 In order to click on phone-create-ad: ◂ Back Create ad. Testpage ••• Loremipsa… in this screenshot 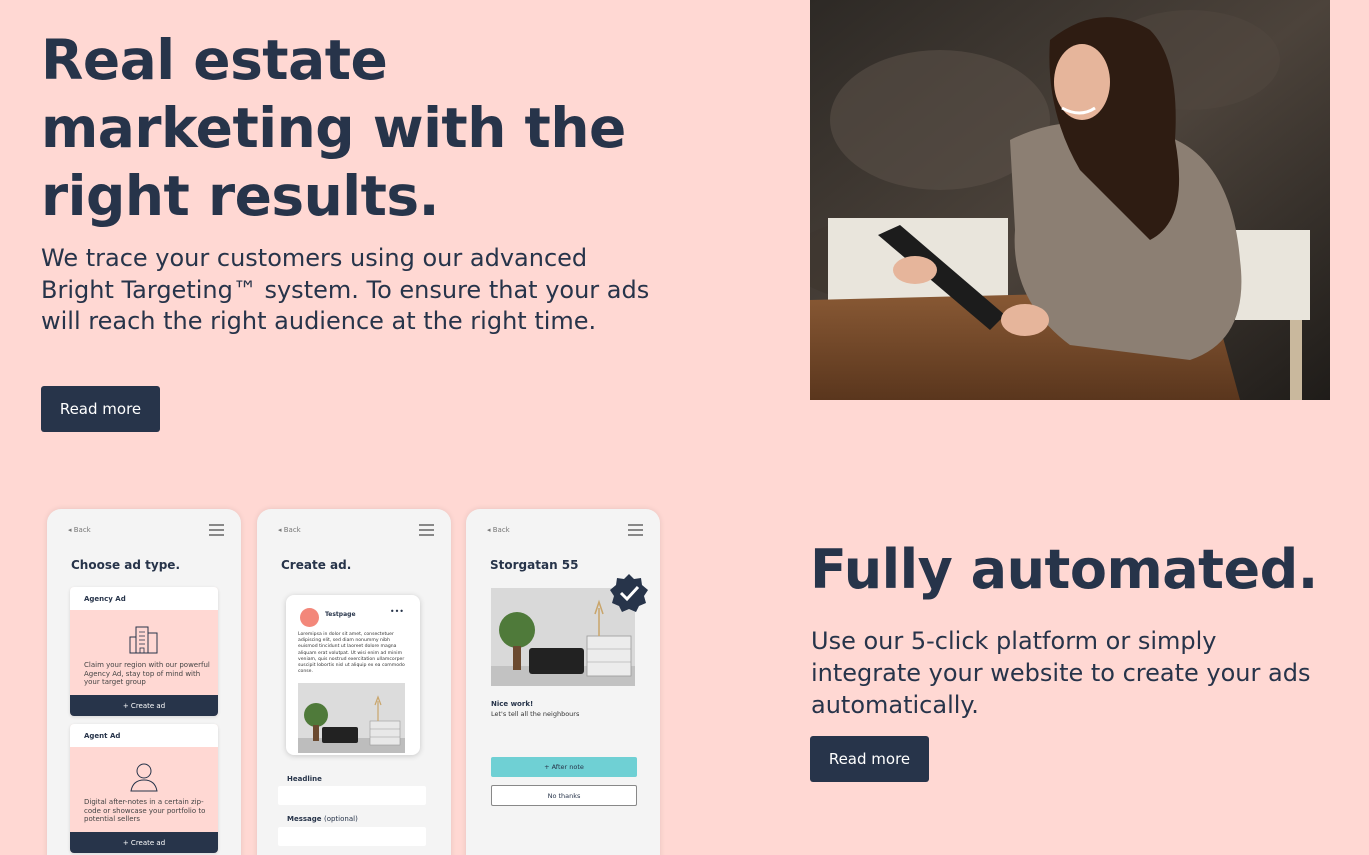, I will do `click(354, 682)`.